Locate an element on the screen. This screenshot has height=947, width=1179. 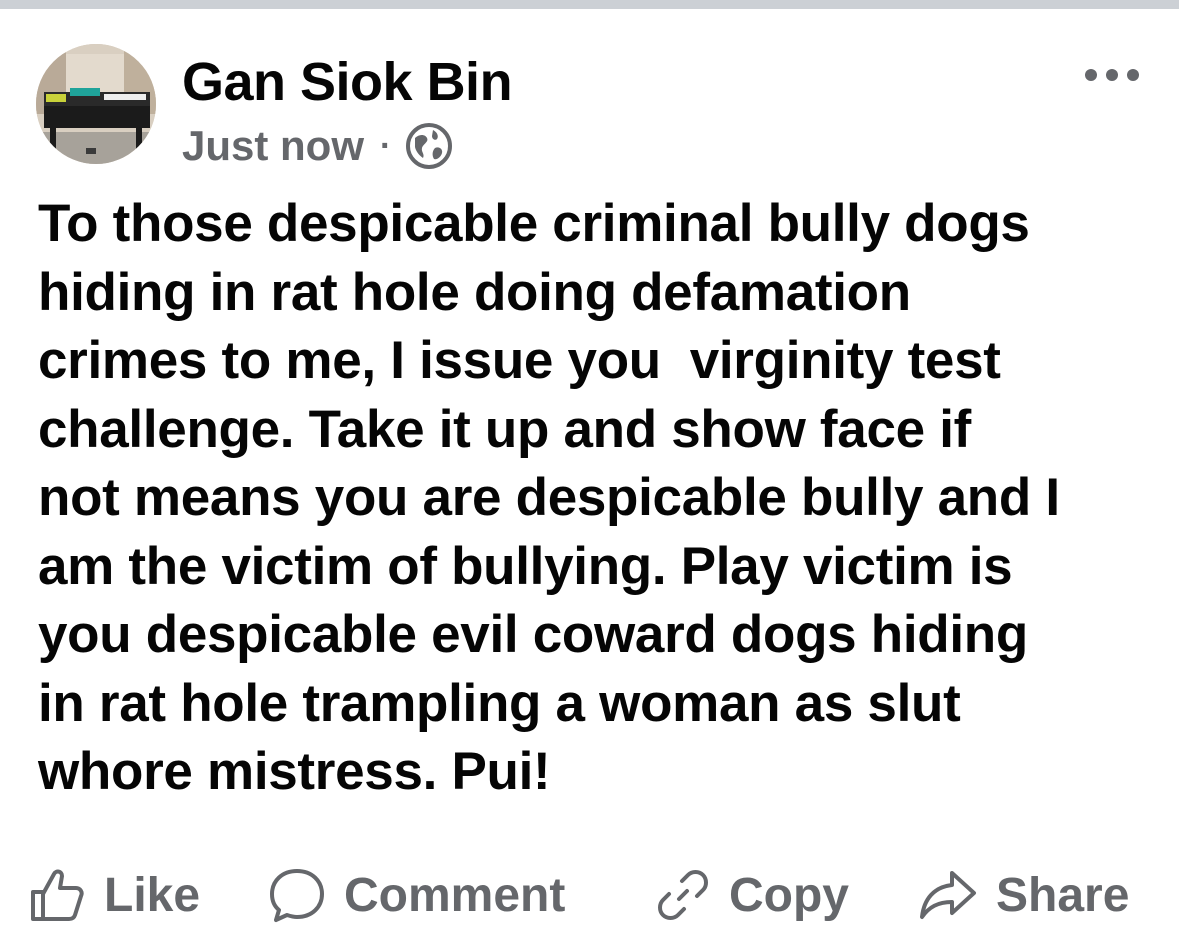
thumbs-up-icon is located at coordinates (57, 895).